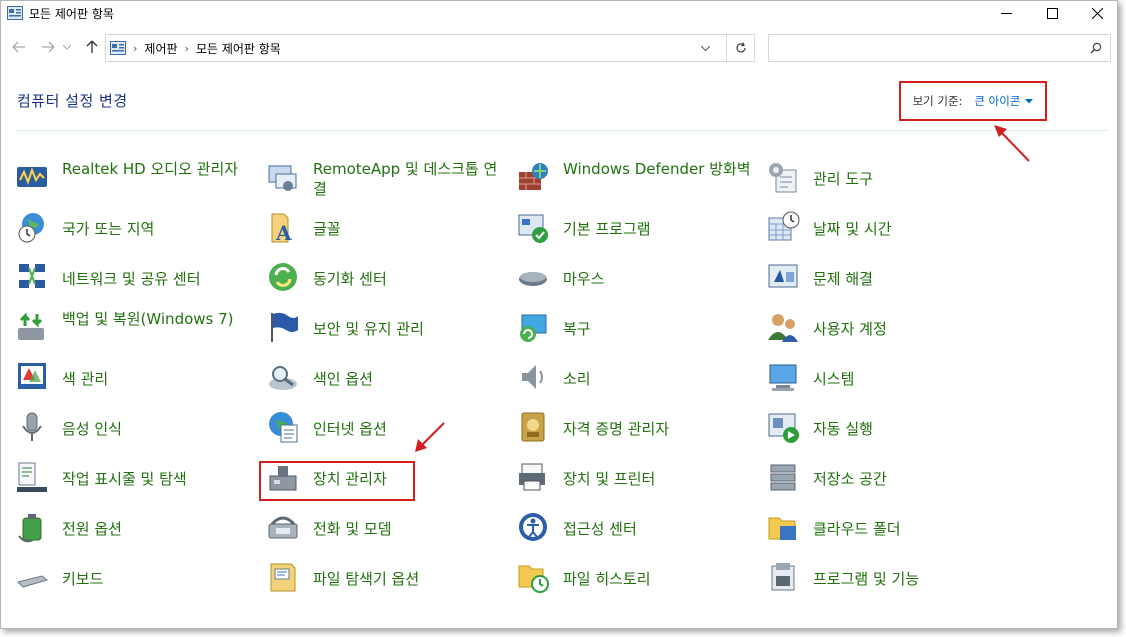 This screenshot has width=1126, height=637. I want to click on control-panel-item: 문제 해결, so click(886, 277).